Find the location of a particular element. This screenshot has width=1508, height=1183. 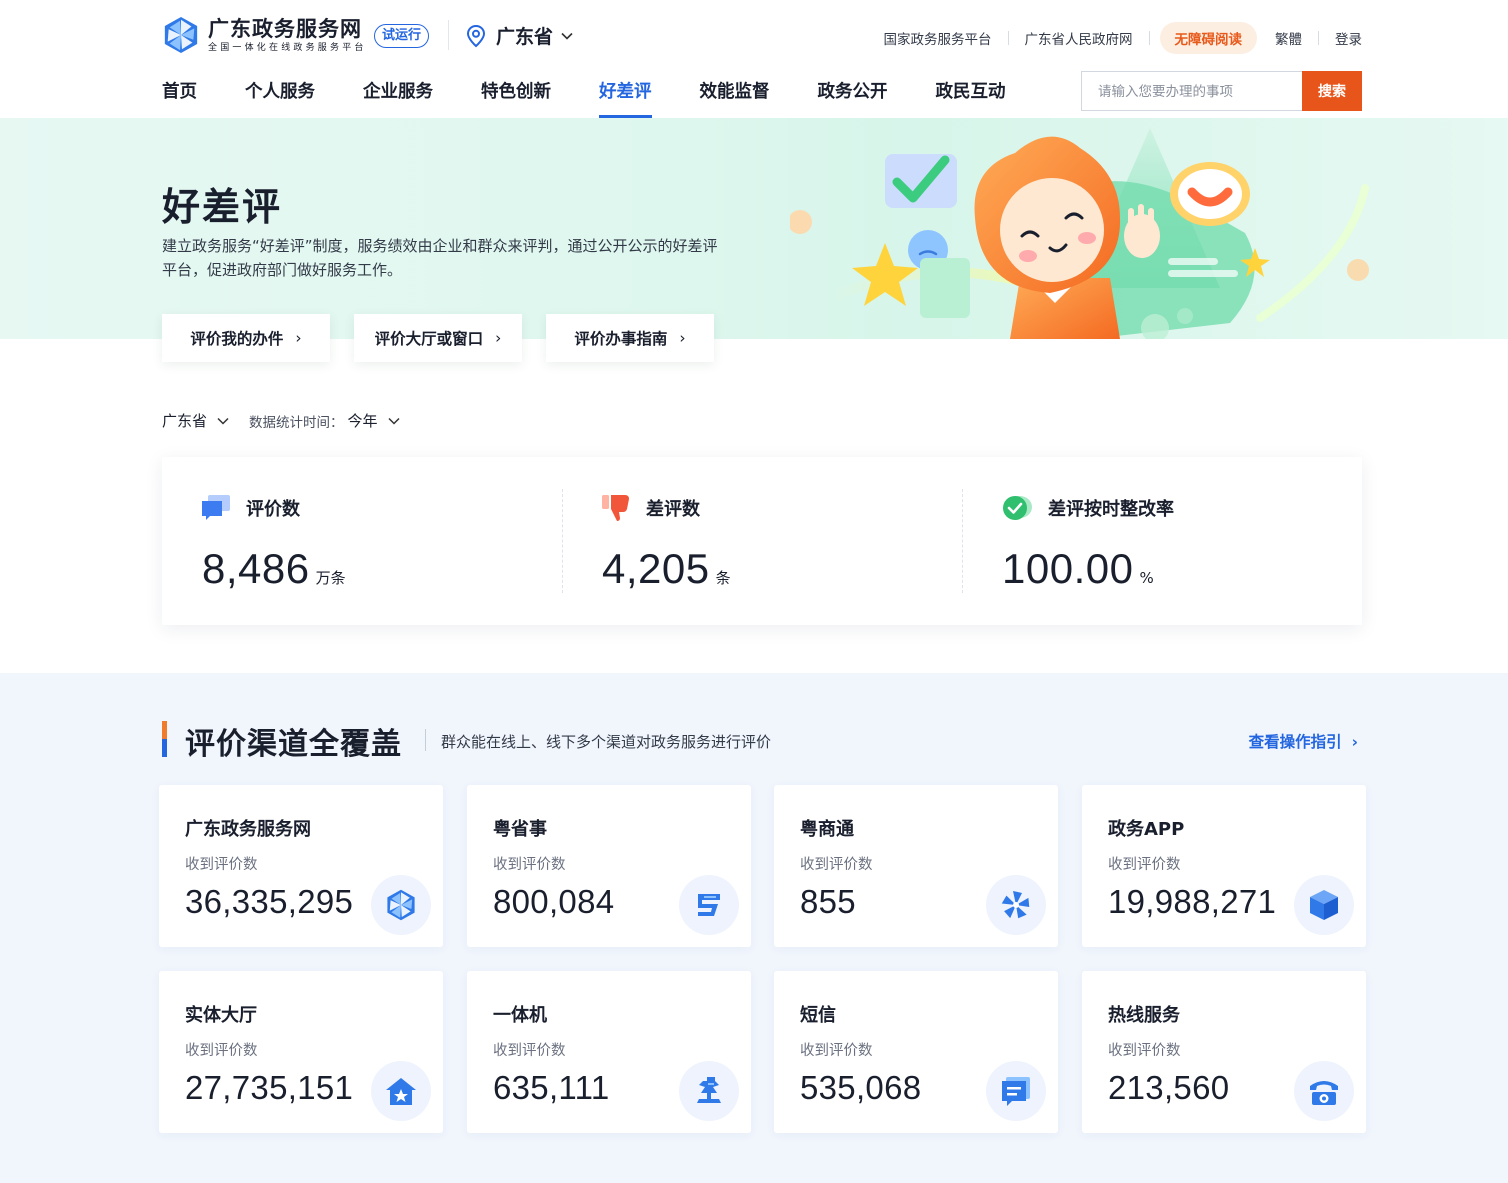

nav-government-openness: 政务公开 is located at coordinates (853, 98).